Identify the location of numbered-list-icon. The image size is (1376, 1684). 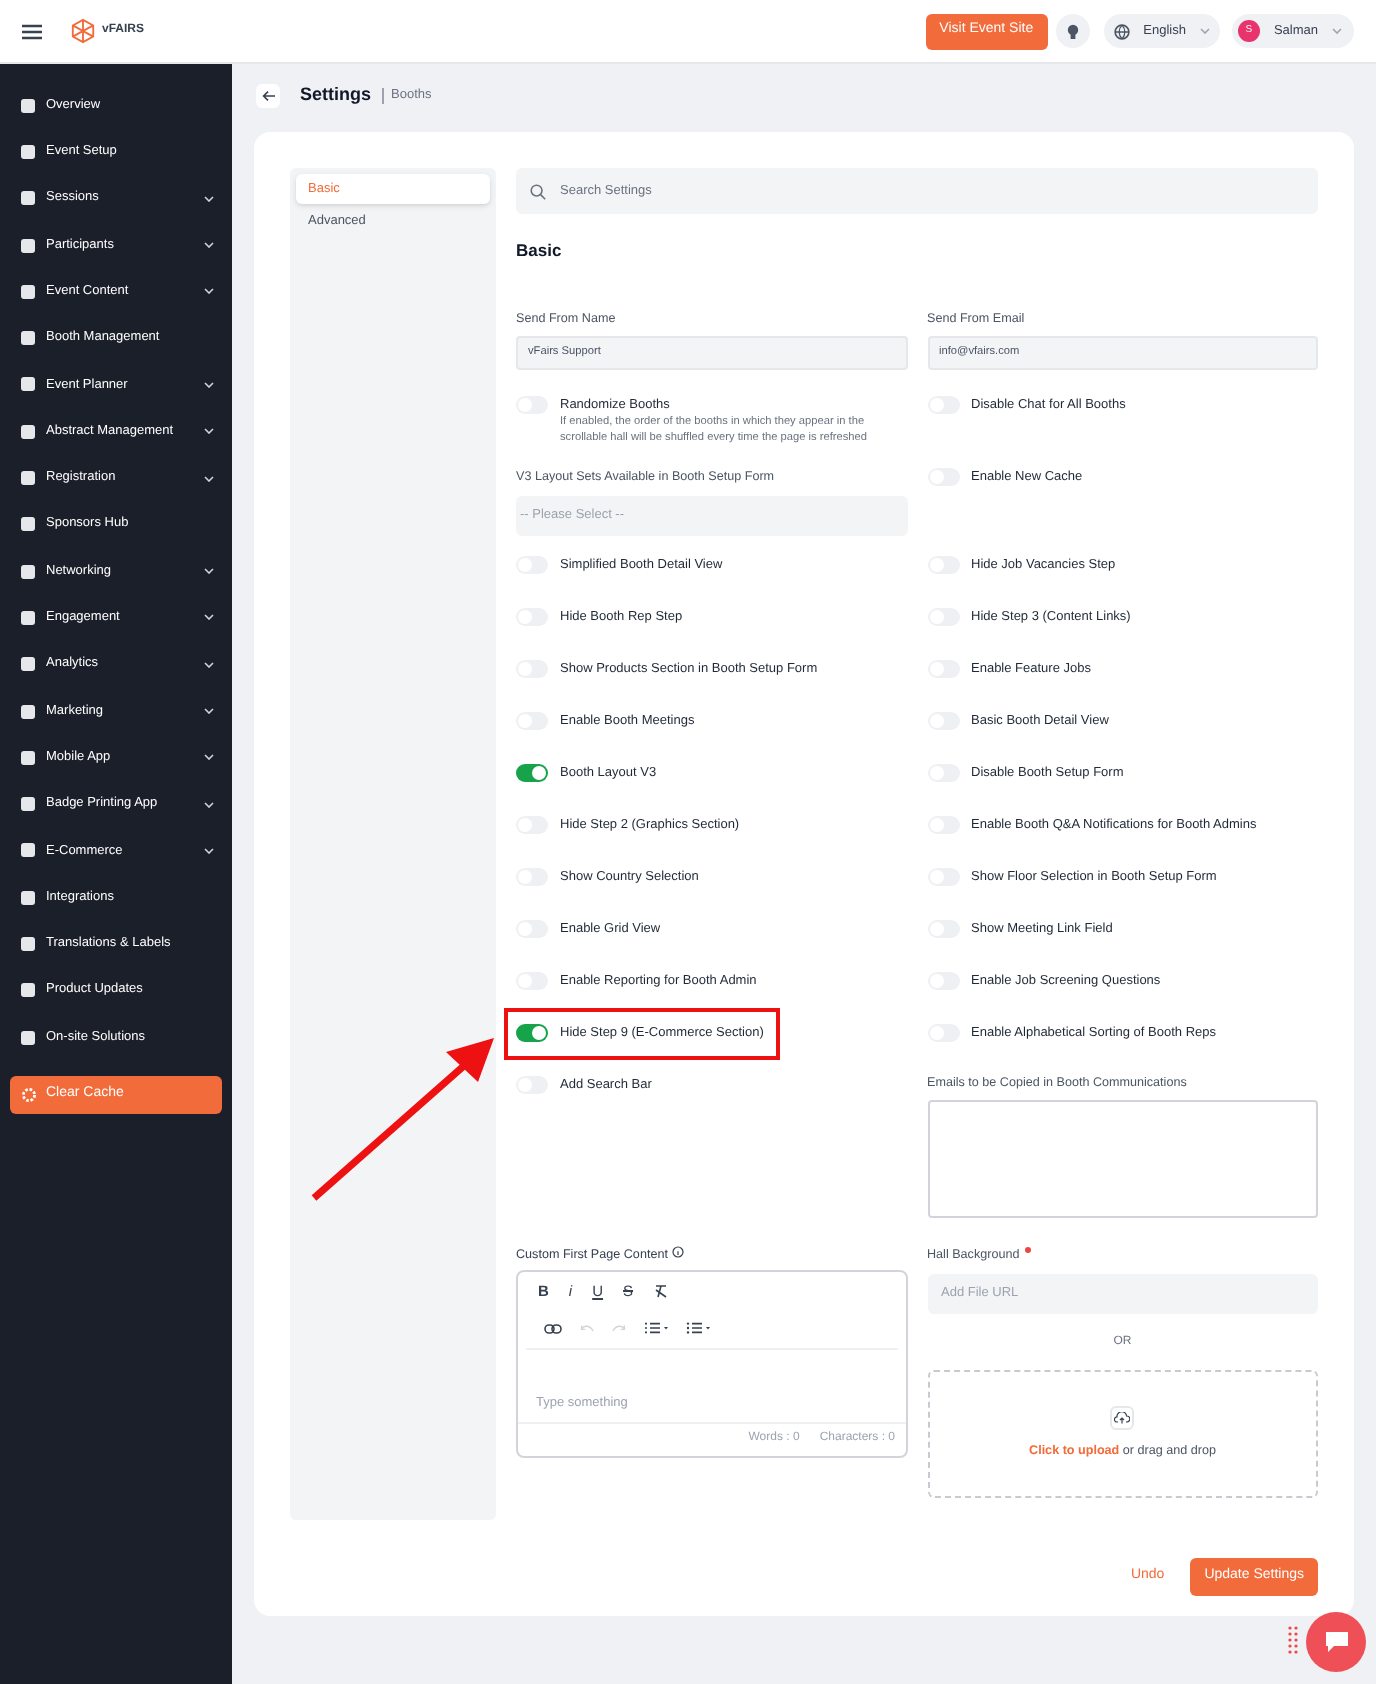
(656, 1328).